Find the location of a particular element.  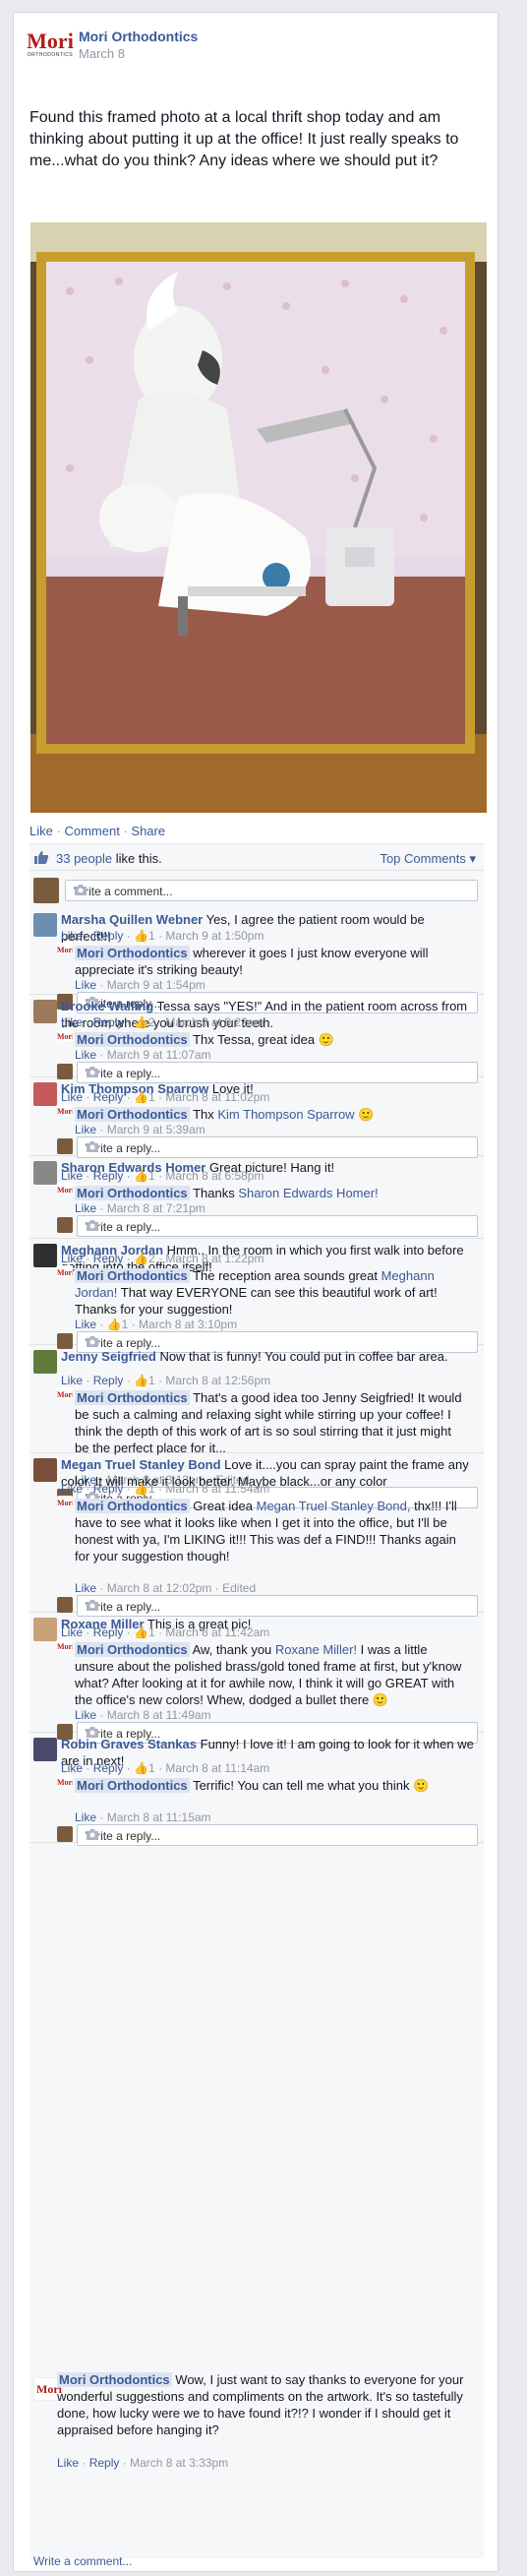

reply-mention: Roxane Miller! is located at coordinates (316, 1649).